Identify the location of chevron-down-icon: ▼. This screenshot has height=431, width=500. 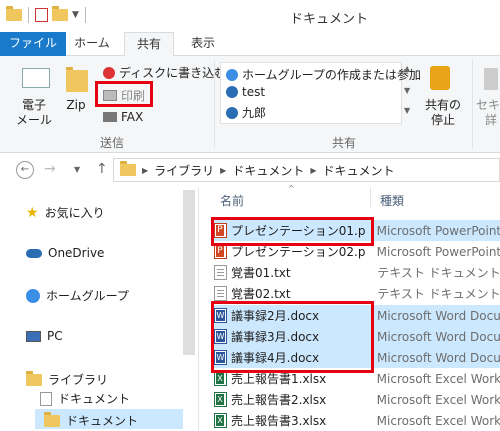
(75, 15).